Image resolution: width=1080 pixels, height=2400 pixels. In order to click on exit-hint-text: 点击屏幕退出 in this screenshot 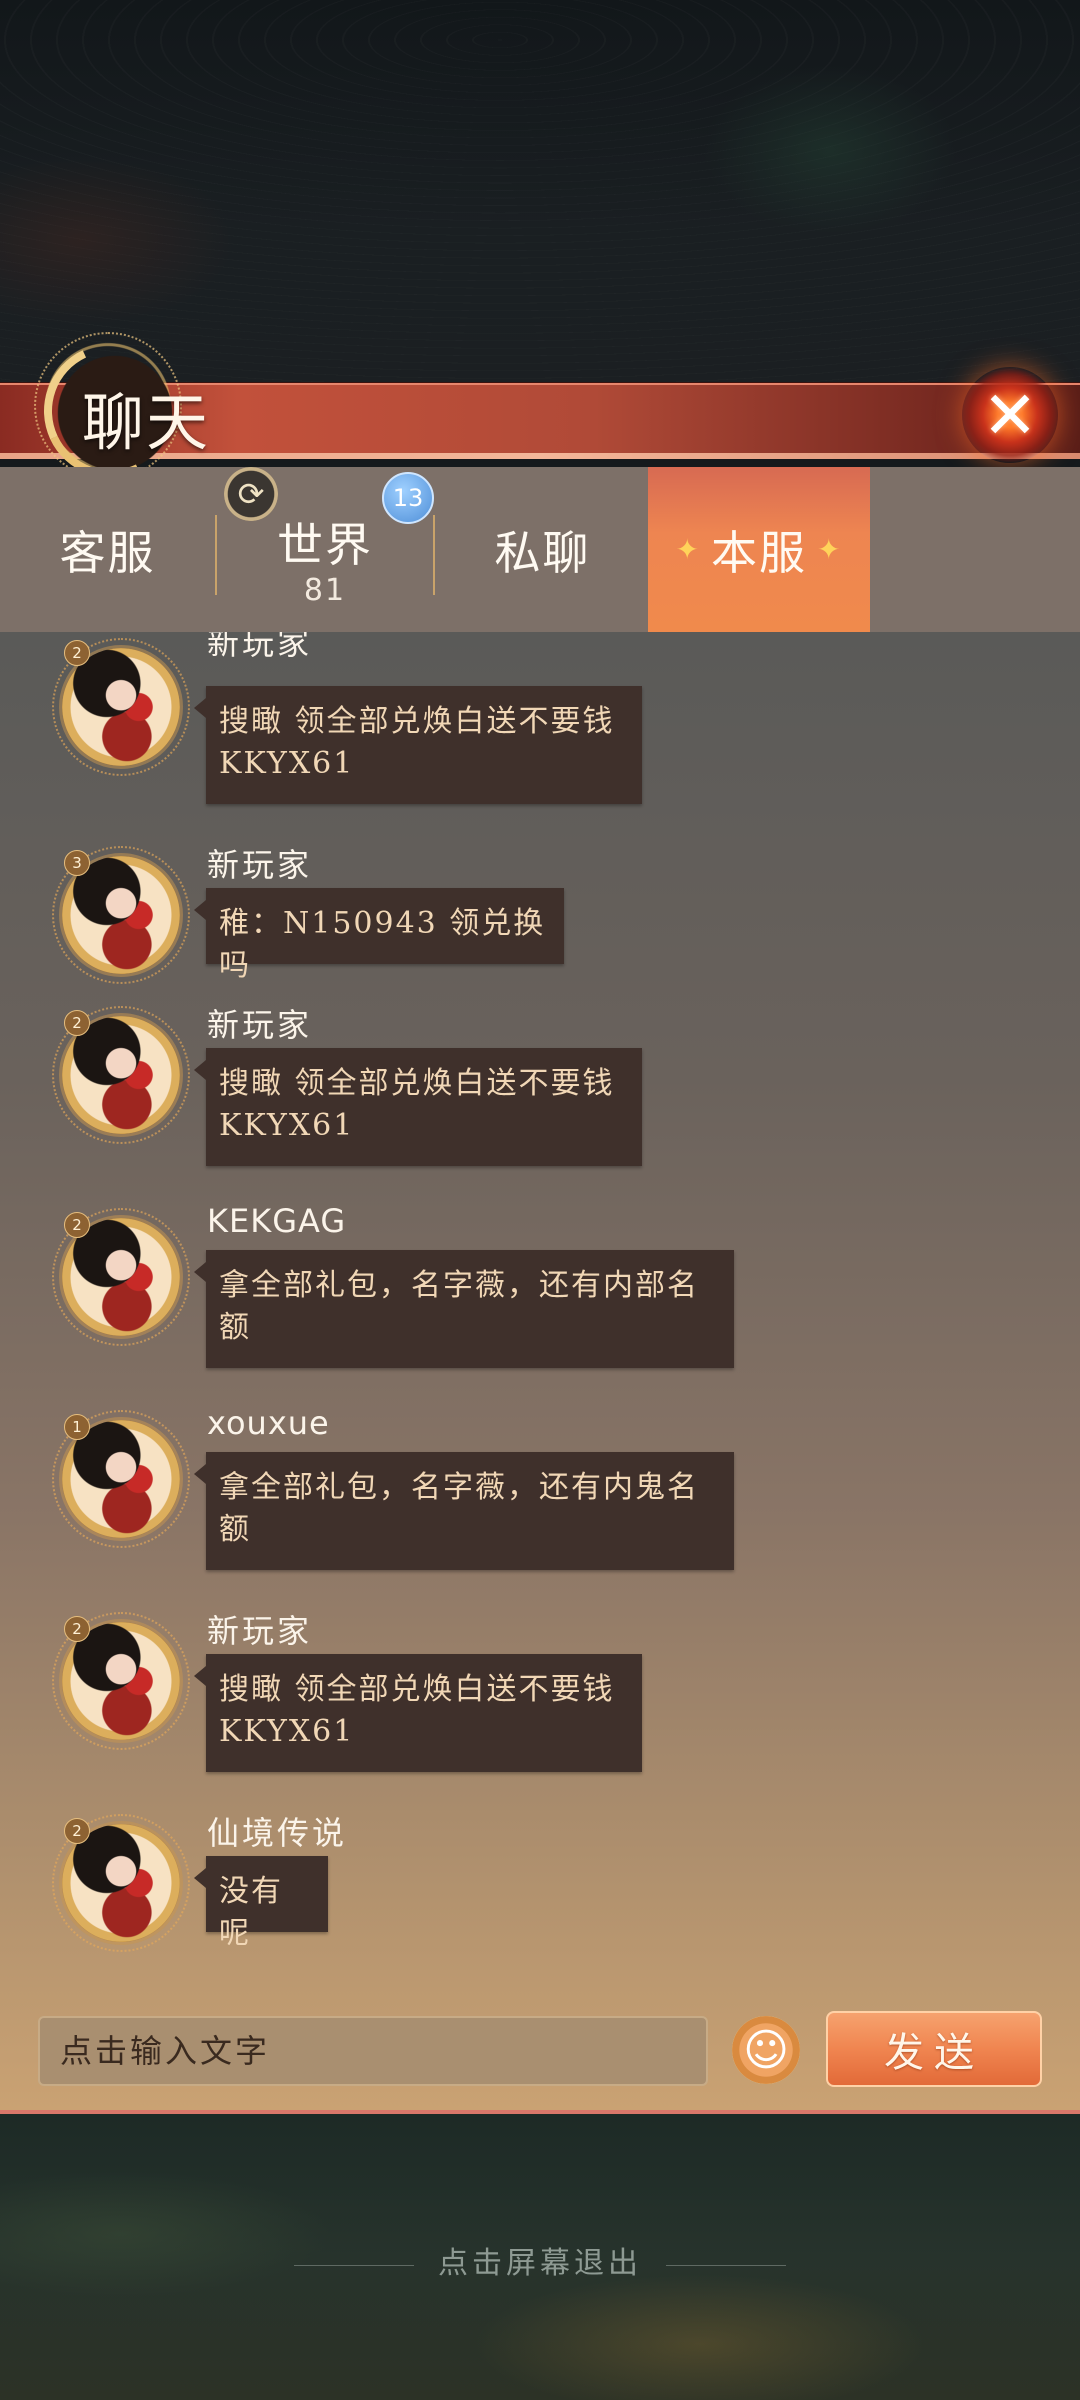, I will do `click(540, 2263)`.